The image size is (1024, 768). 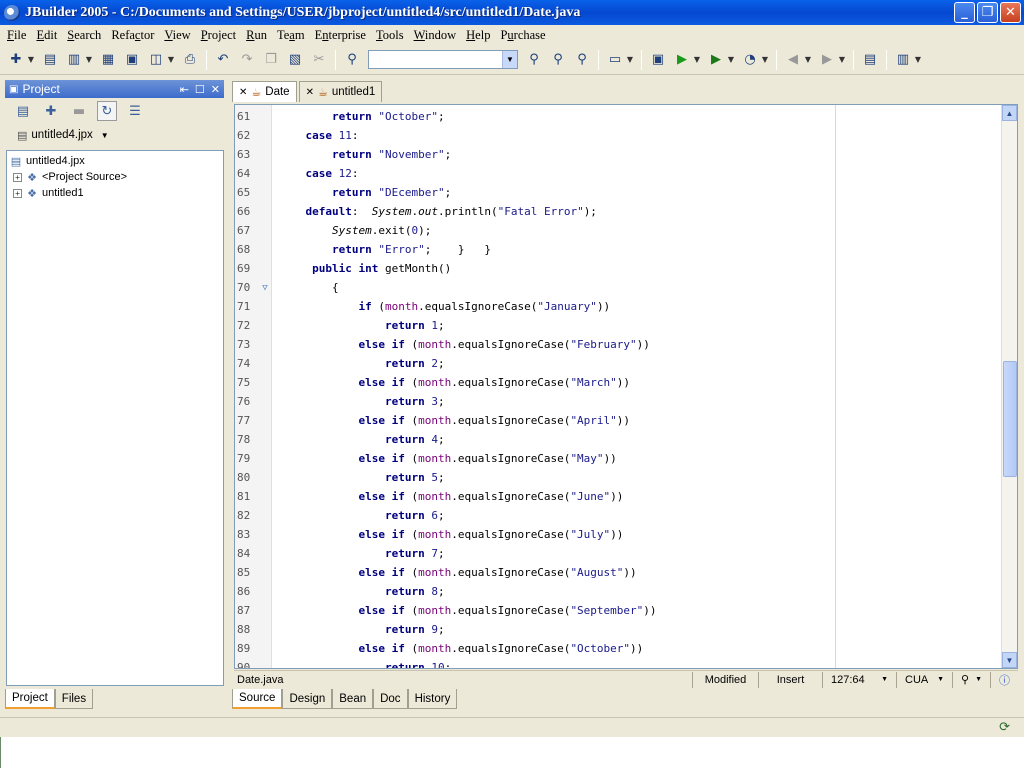 What do you see at coordinates (620, 515) in the screenshot?
I see `code-line: 82 return 6;` at bounding box center [620, 515].